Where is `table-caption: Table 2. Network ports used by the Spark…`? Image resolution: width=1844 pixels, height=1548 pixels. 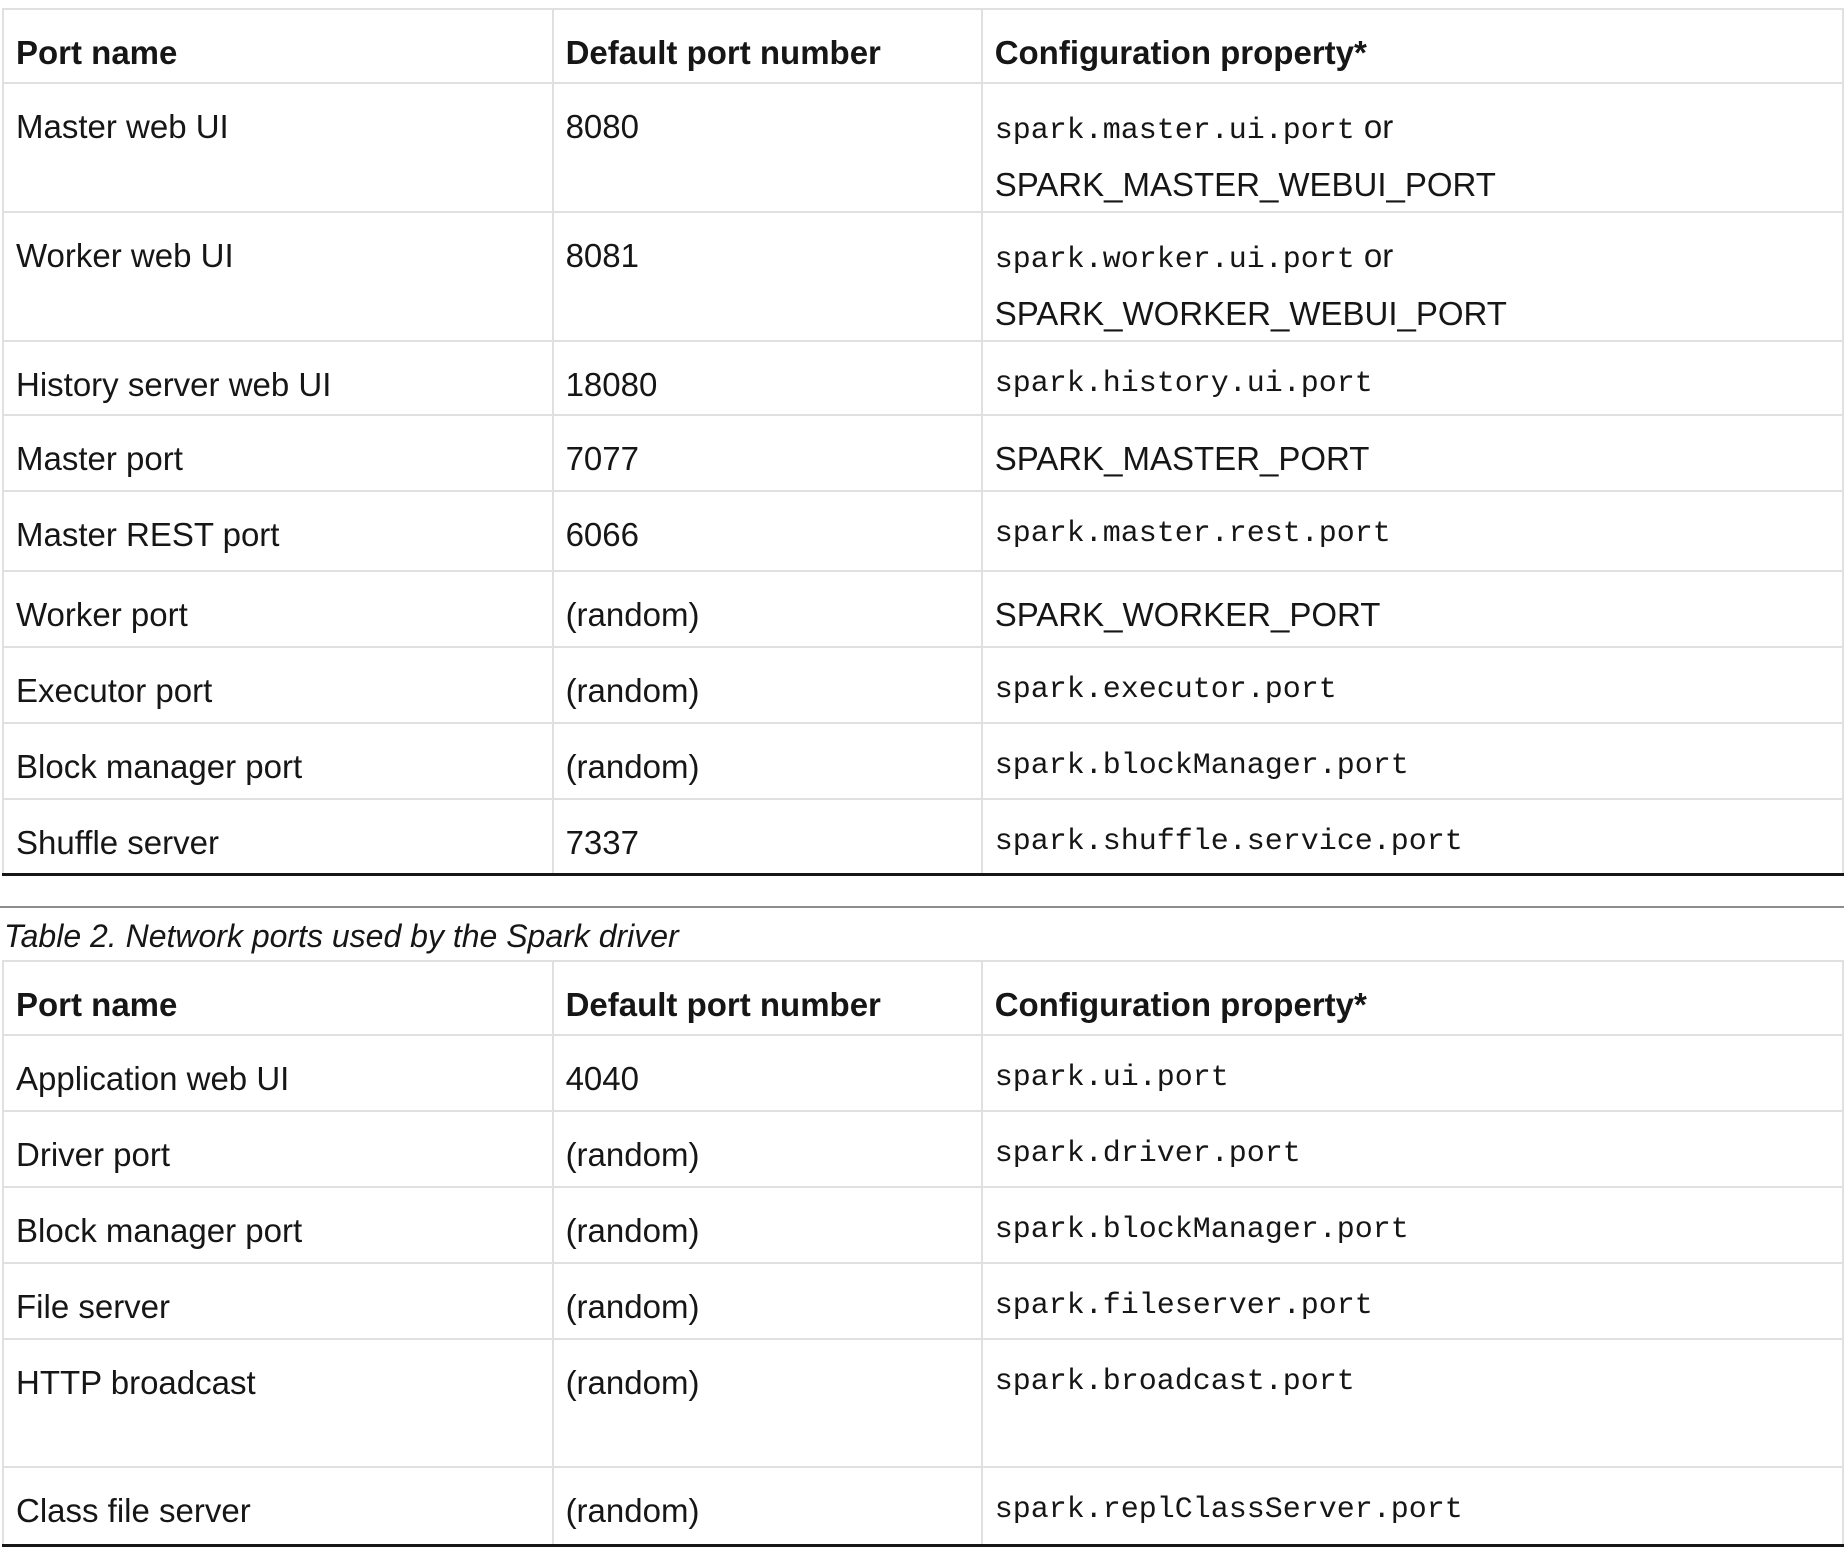 table-caption: Table 2. Network ports used by the Spark… is located at coordinates (341, 936).